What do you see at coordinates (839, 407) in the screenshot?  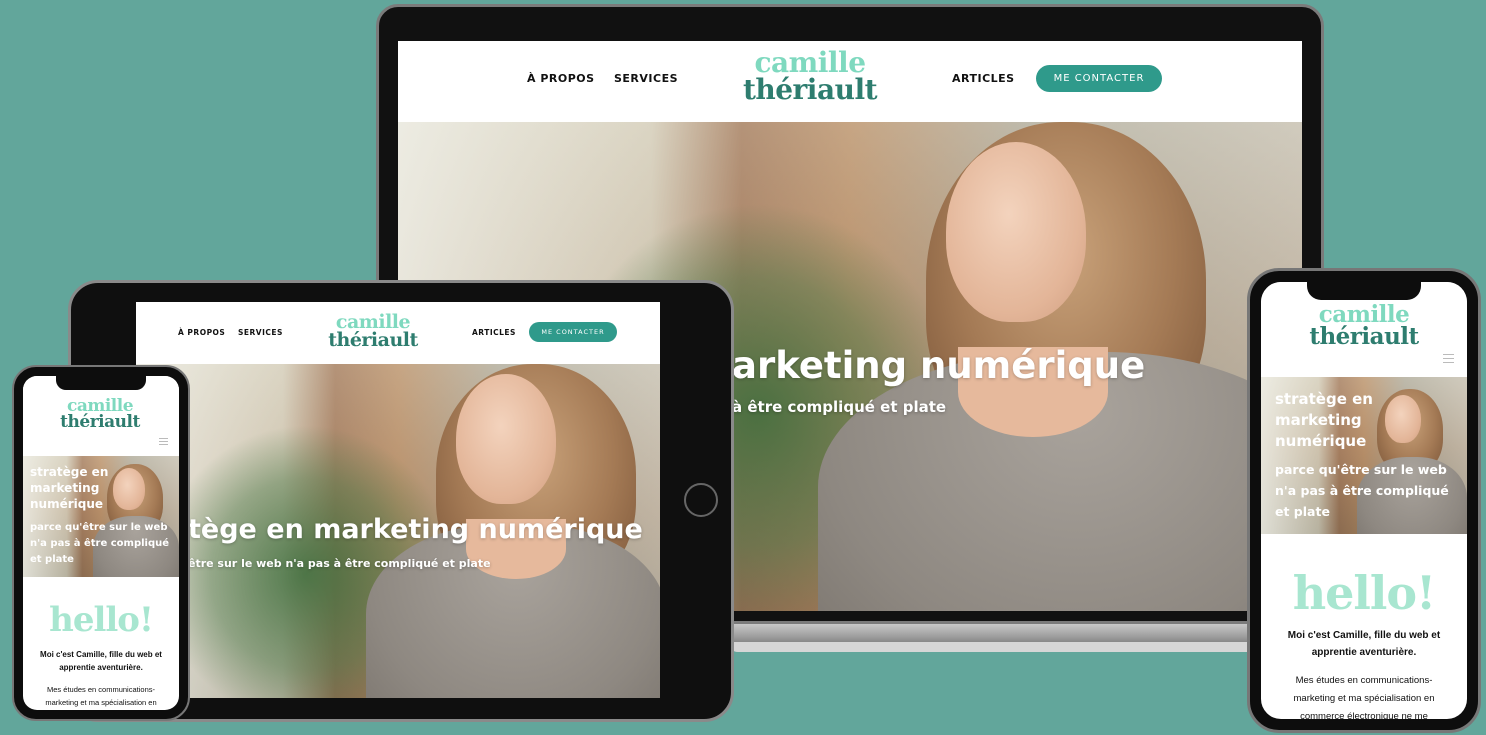 I see `hero-subtitle: à être compliqué et plate` at bounding box center [839, 407].